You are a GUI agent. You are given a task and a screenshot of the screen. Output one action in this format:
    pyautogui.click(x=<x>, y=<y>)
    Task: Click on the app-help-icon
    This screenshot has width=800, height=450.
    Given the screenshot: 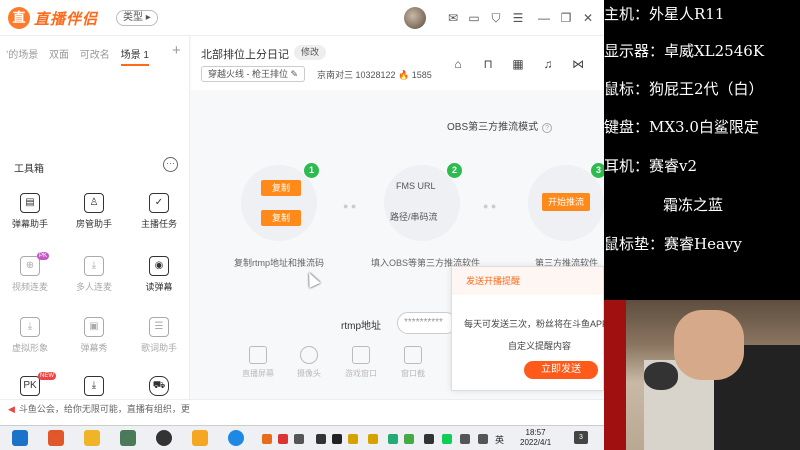 What is the action you would take?
    pyautogui.click(x=200, y=438)
    